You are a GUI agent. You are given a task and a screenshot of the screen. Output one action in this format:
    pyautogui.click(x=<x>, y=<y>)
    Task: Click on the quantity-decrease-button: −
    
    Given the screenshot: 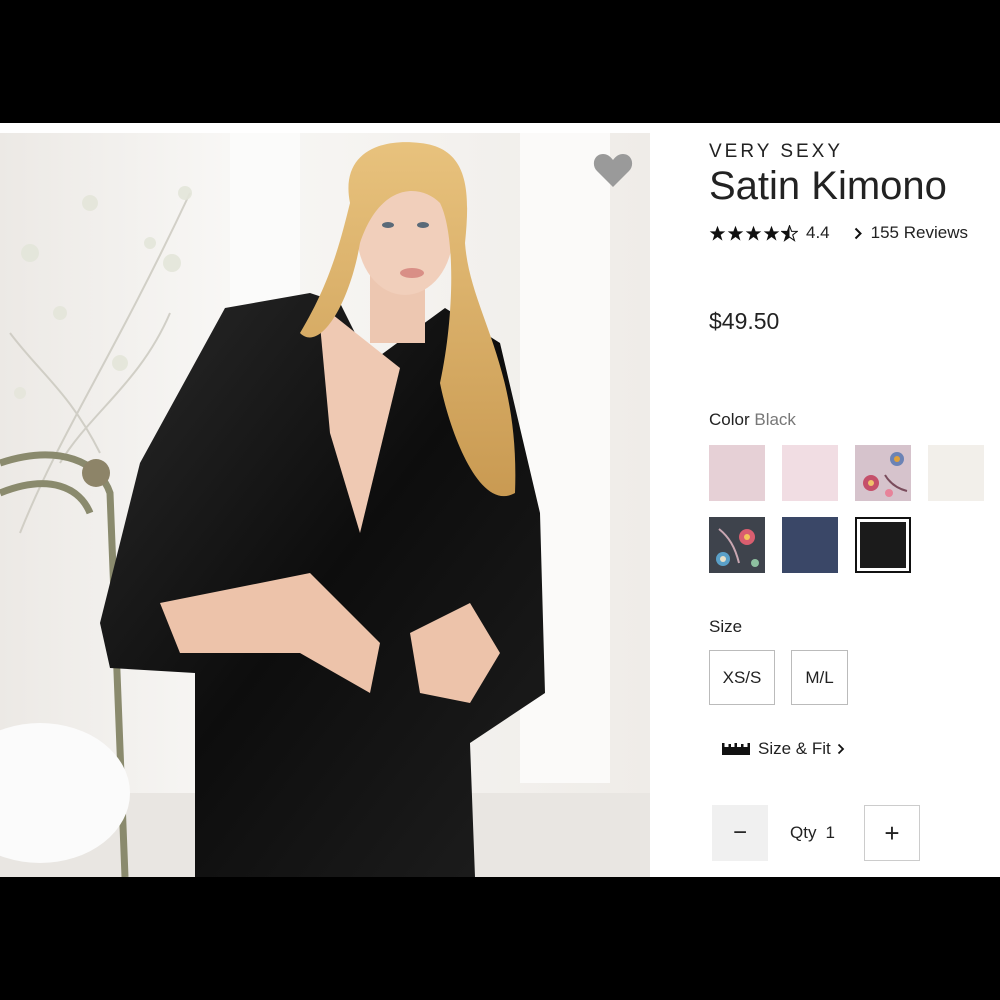 What is the action you would take?
    pyautogui.click(x=740, y=833)
    